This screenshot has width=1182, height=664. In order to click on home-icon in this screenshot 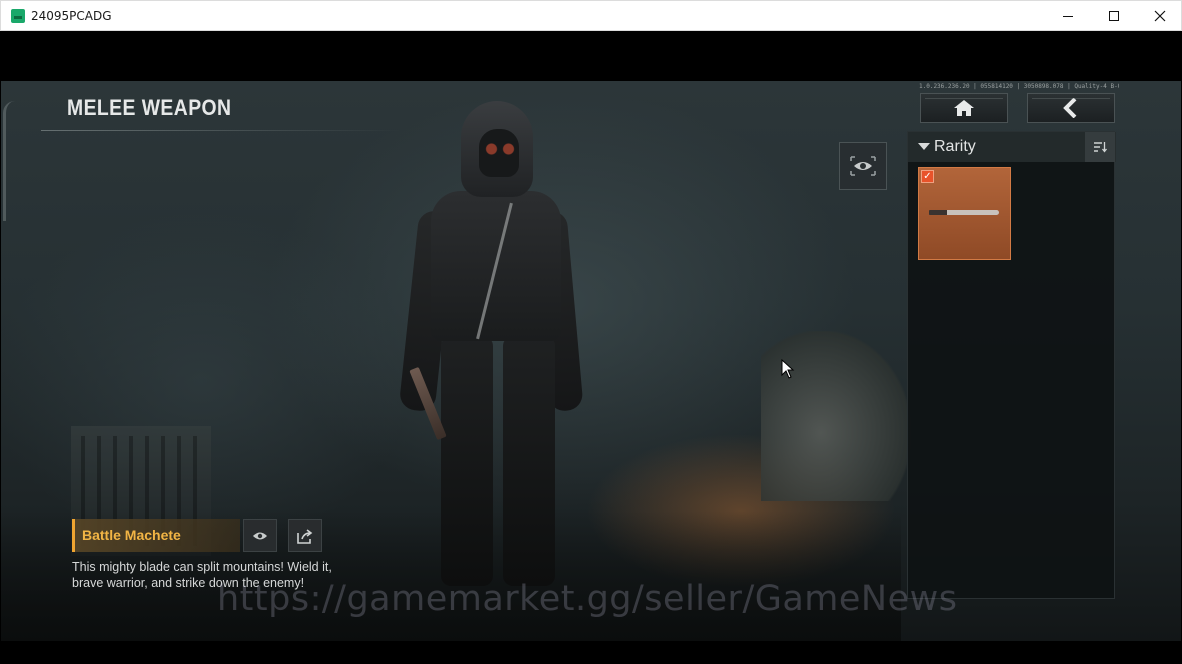, I will do `click(964, 108)`.